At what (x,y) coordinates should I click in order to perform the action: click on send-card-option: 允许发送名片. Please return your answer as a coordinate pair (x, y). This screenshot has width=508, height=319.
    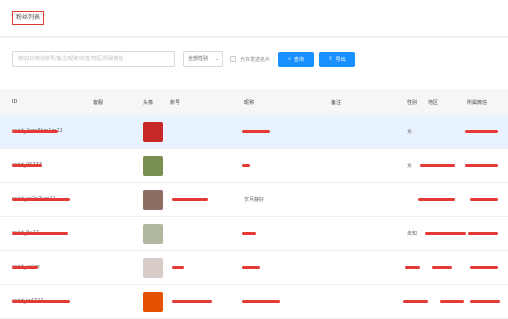
    Looking at the image, I should click on (250, 59).